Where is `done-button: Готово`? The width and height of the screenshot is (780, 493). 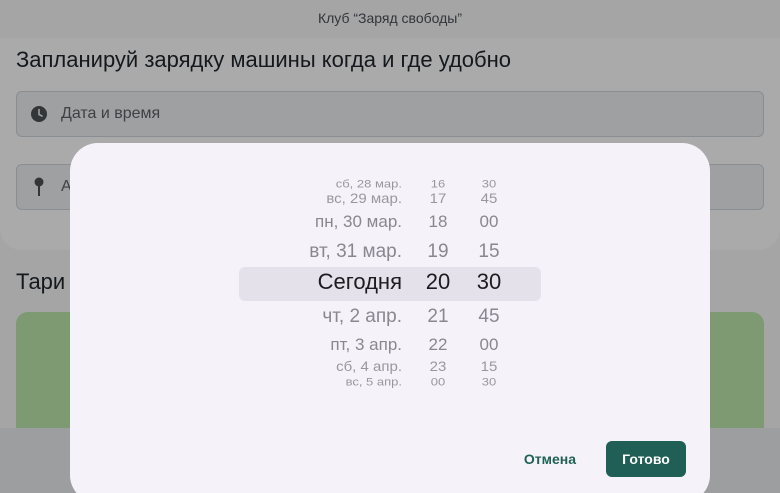
done-button: Готово is located at coordinates (646, 459).